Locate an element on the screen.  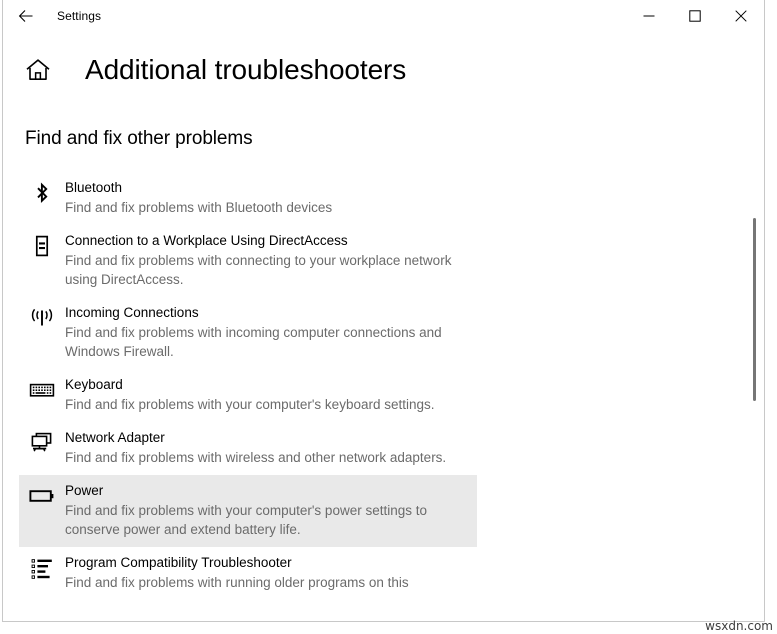
bluetooth-icon is located at coordinates (42, 193).